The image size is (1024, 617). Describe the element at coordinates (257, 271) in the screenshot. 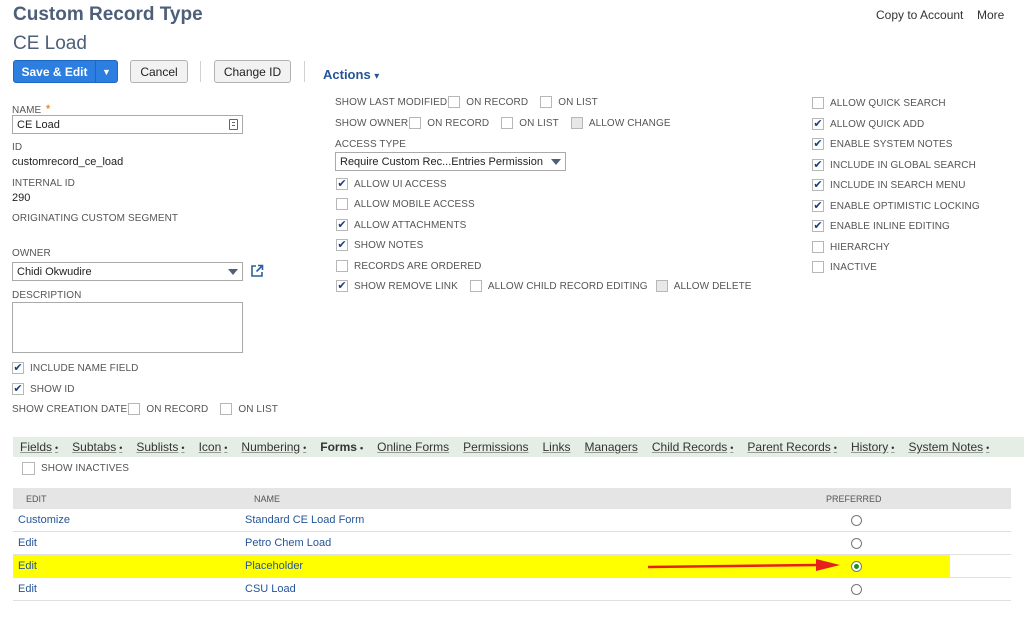

I see `open-record-icon` at that location.